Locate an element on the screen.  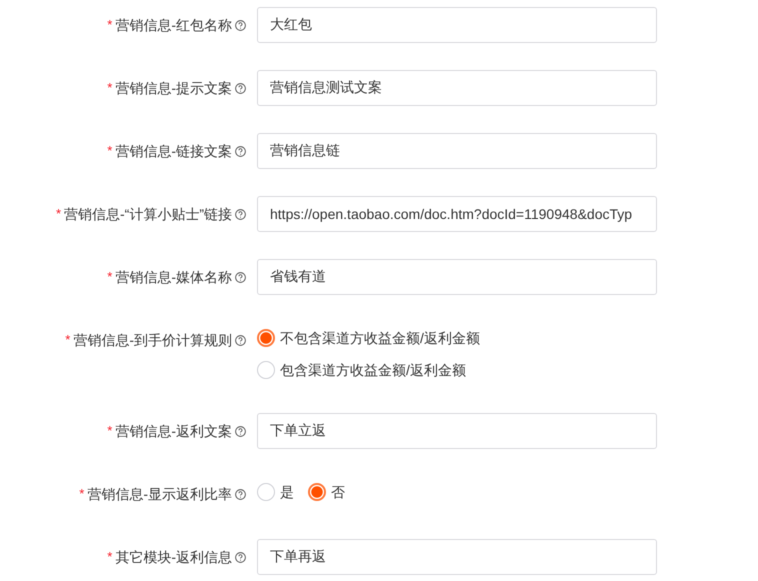
radio-label: 包含渠道方收益金额/返利金额 is located at coordinates (373, 370).